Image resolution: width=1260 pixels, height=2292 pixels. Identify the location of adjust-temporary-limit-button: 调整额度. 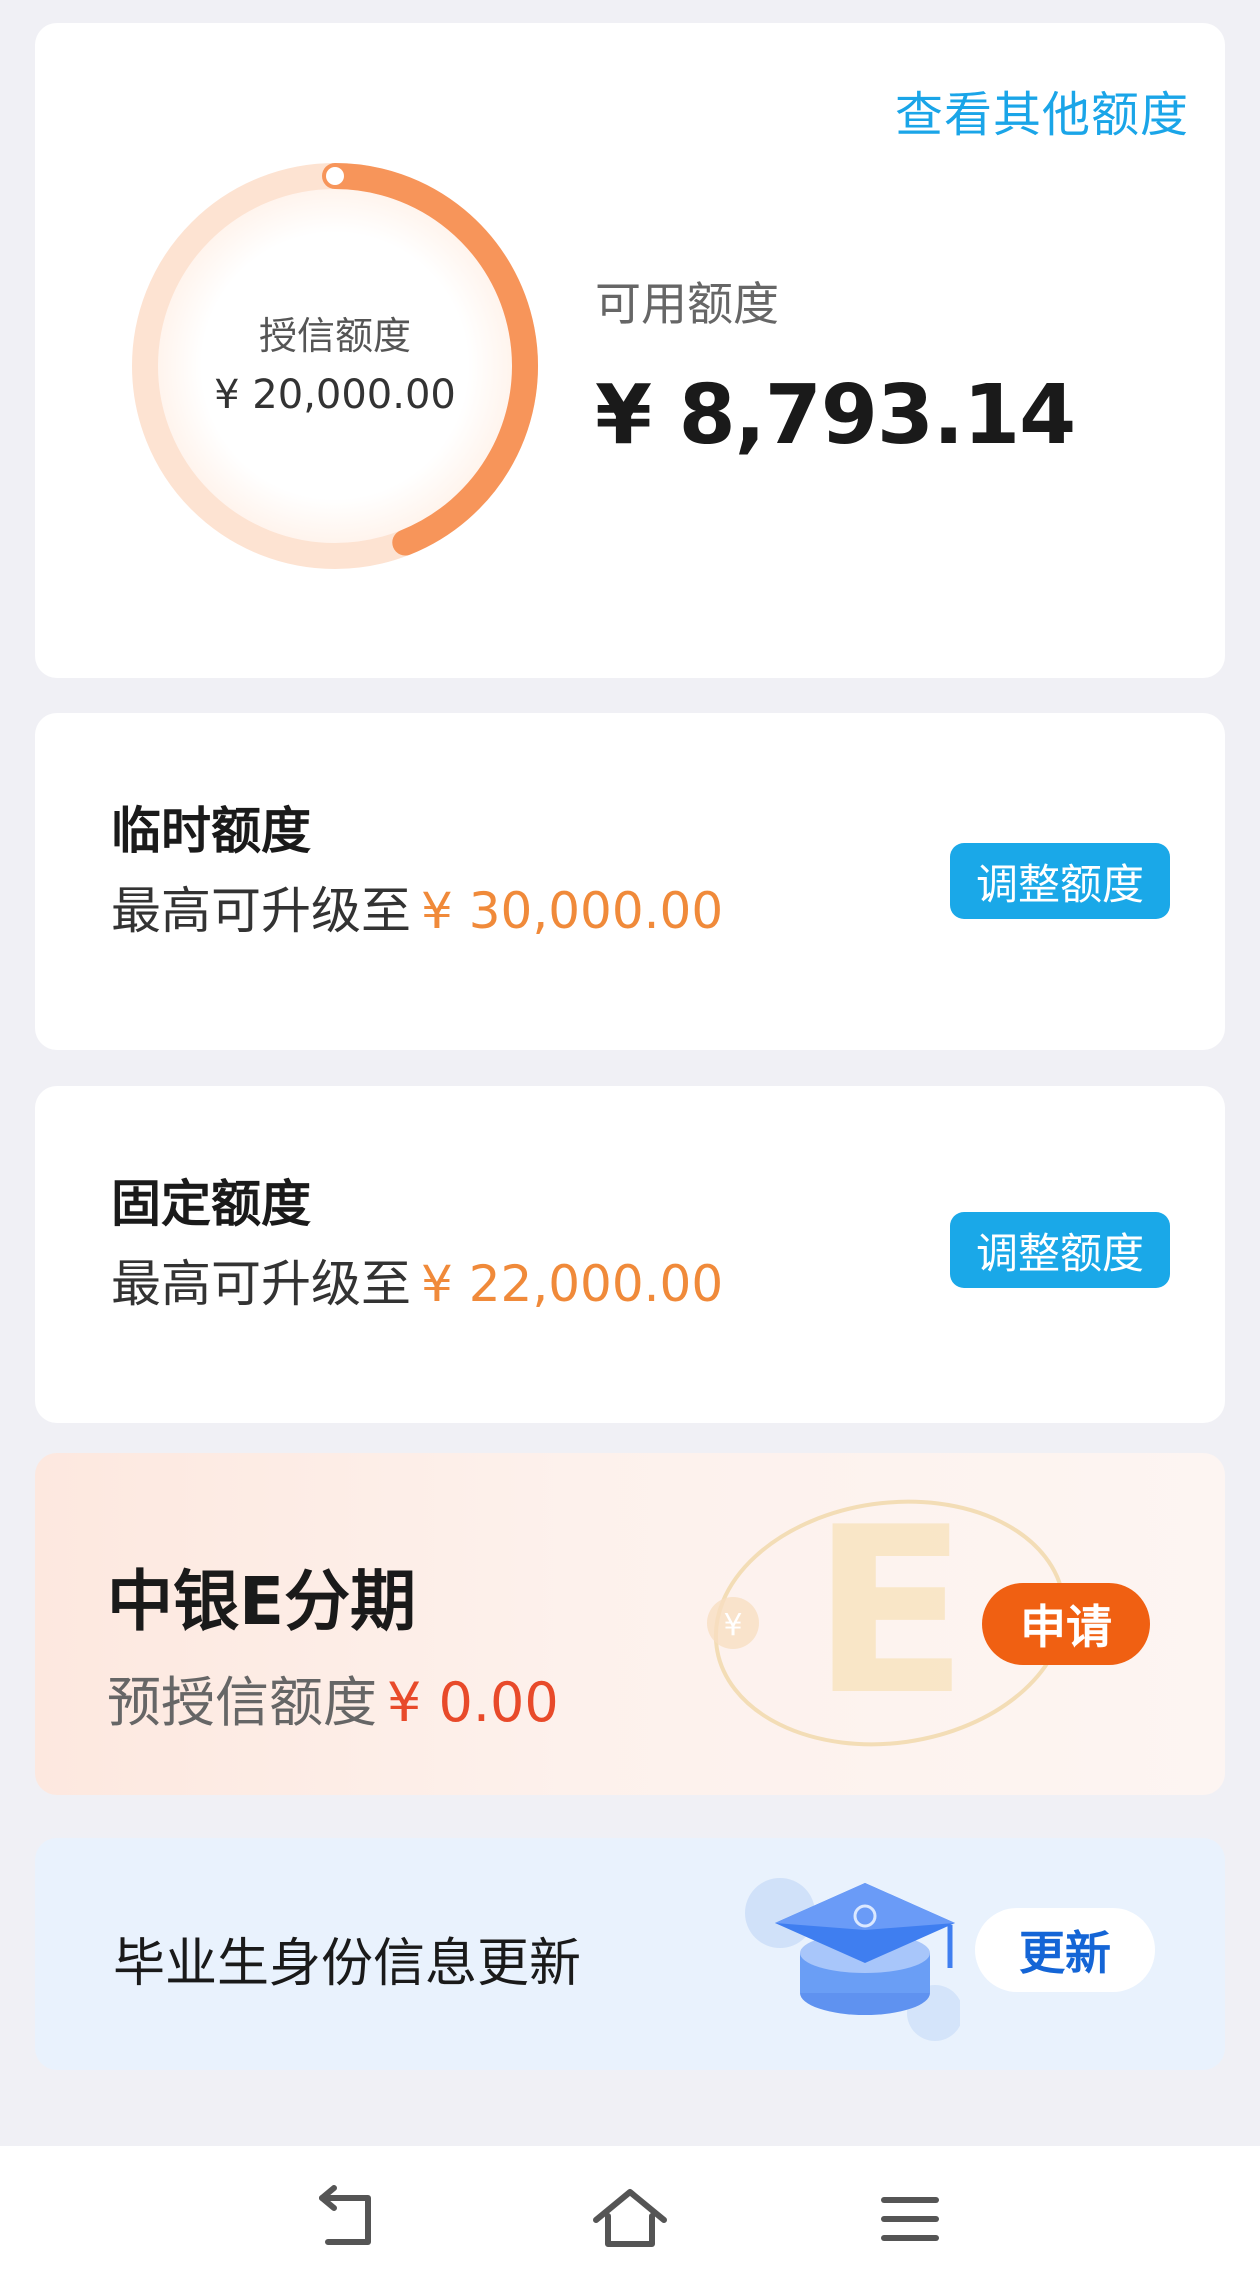
(1060, 881).